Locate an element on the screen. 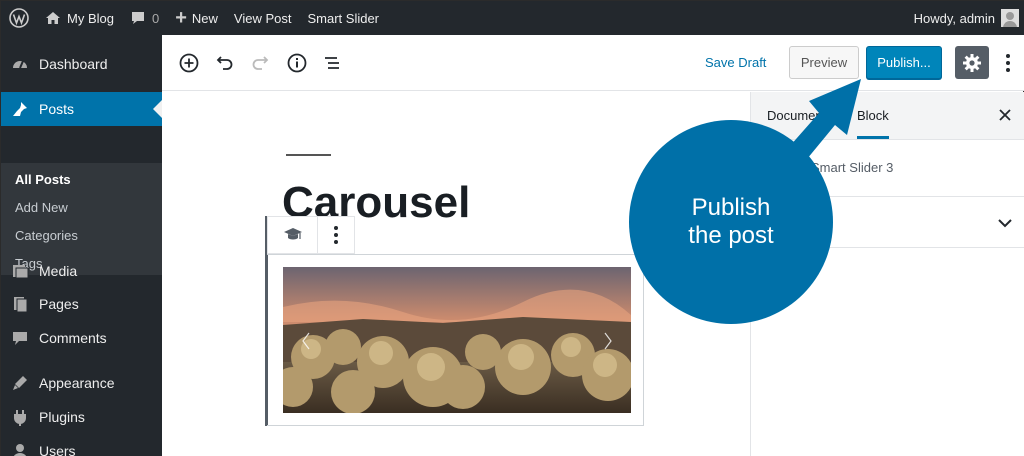 This screenshot has height=456, width=1024. comments-icon is located at coordinates (20, 338).